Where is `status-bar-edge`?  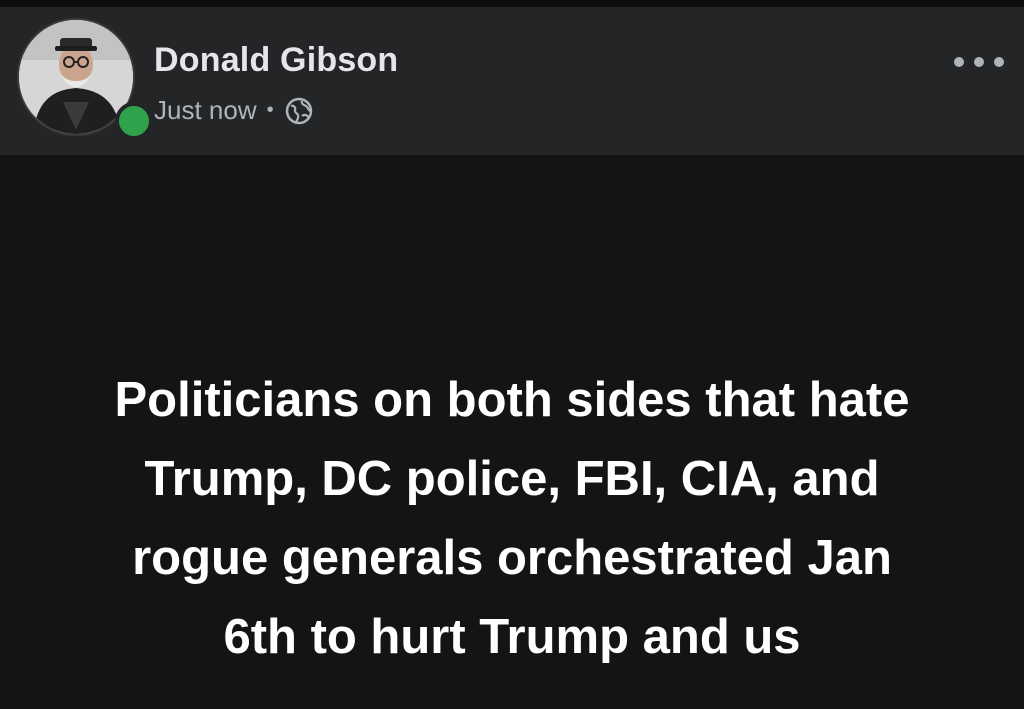
status-bar-edge is located at coordinates (512, 3).